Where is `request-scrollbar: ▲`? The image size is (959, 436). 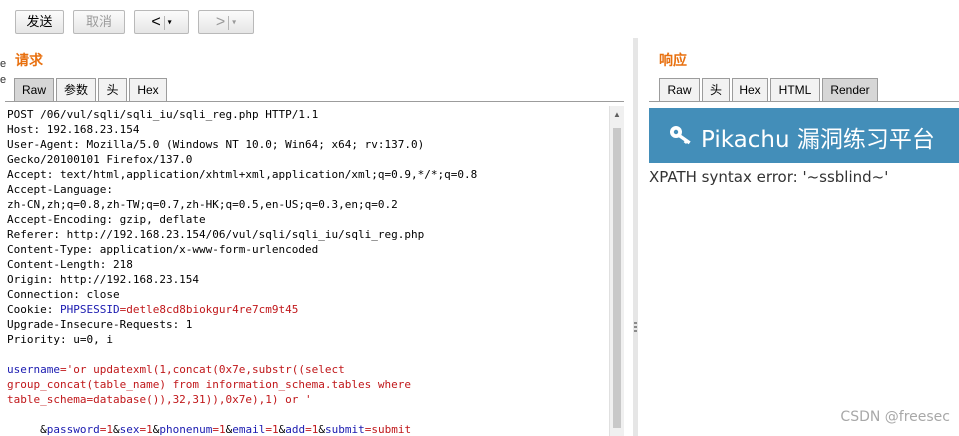 request-scrollbar: ▲ is located at coordinates (616, 271).